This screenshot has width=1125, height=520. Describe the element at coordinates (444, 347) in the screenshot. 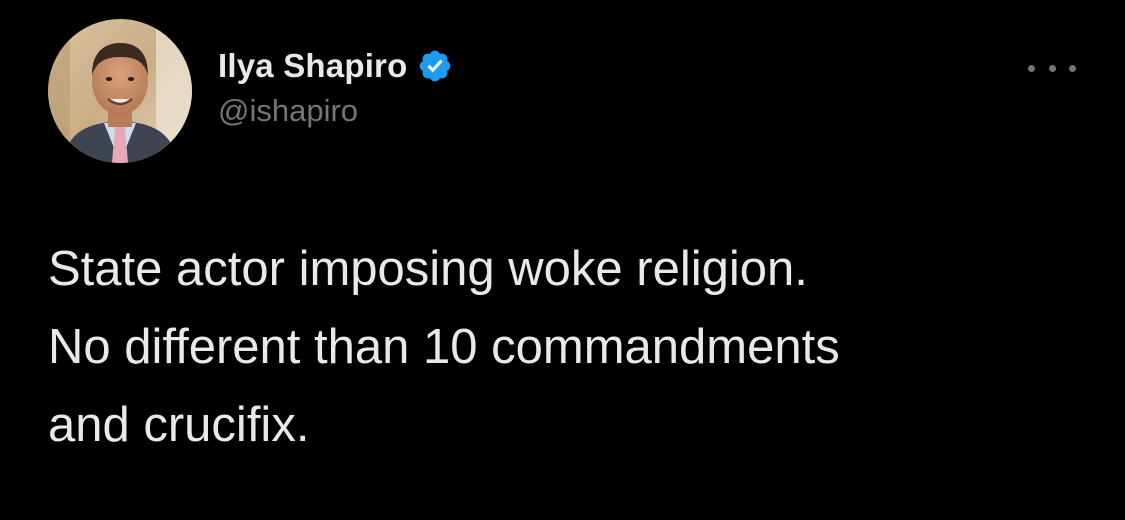

I see `tweet-text-line: No different than 10 commandments` at that location.